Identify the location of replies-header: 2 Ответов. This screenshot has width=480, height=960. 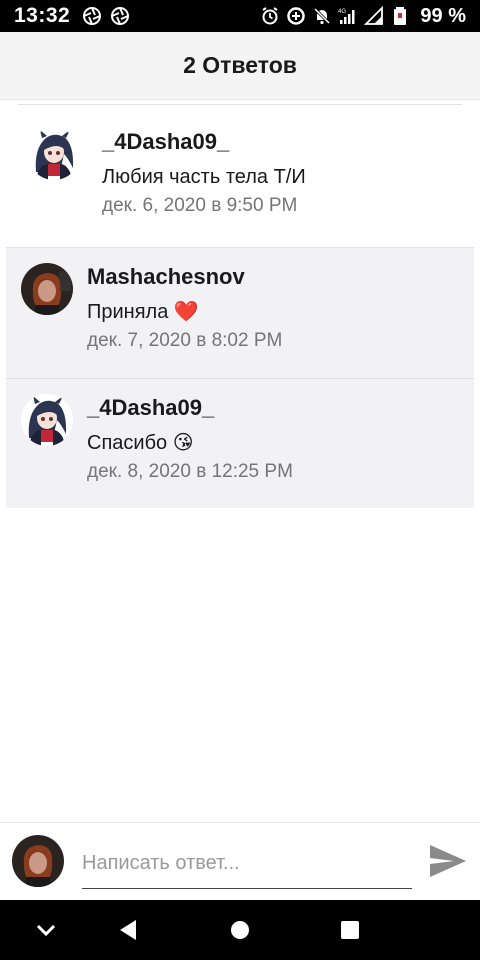
(240, 66).